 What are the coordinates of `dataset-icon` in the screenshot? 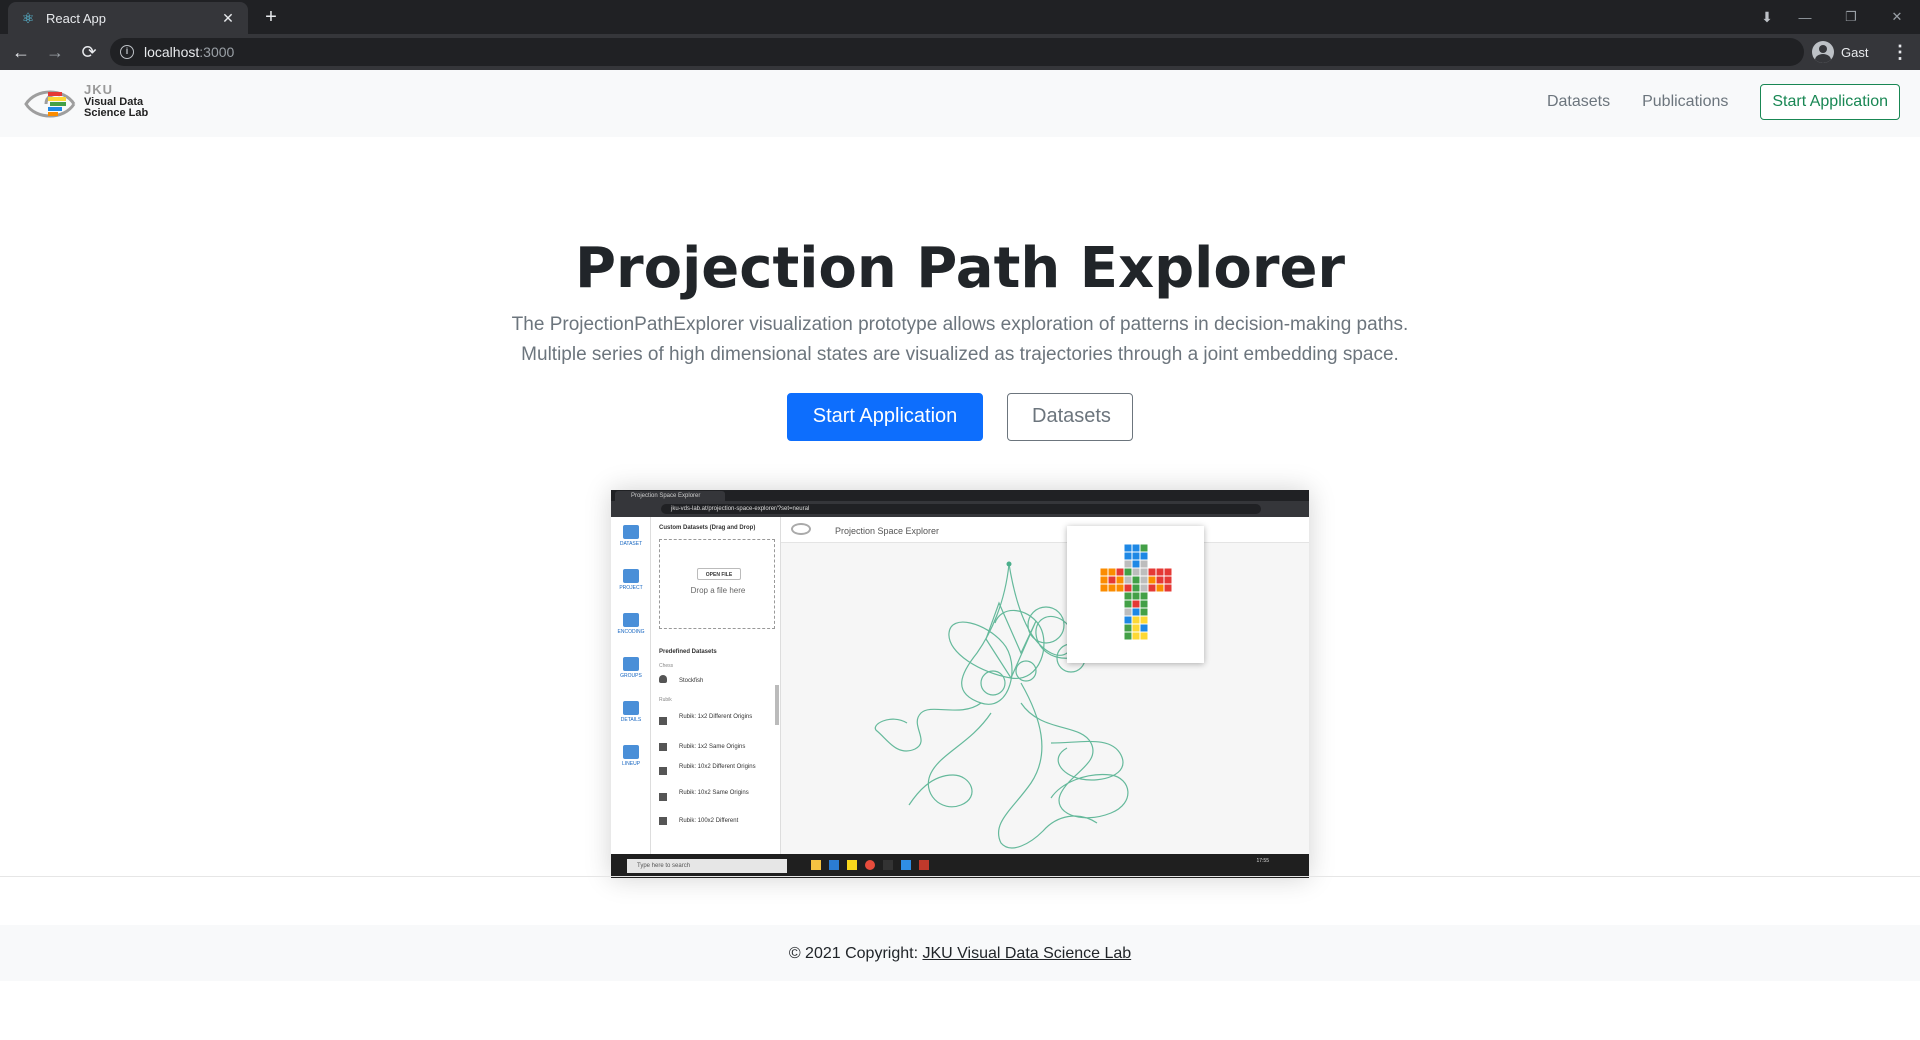 It's located at (631, 532).